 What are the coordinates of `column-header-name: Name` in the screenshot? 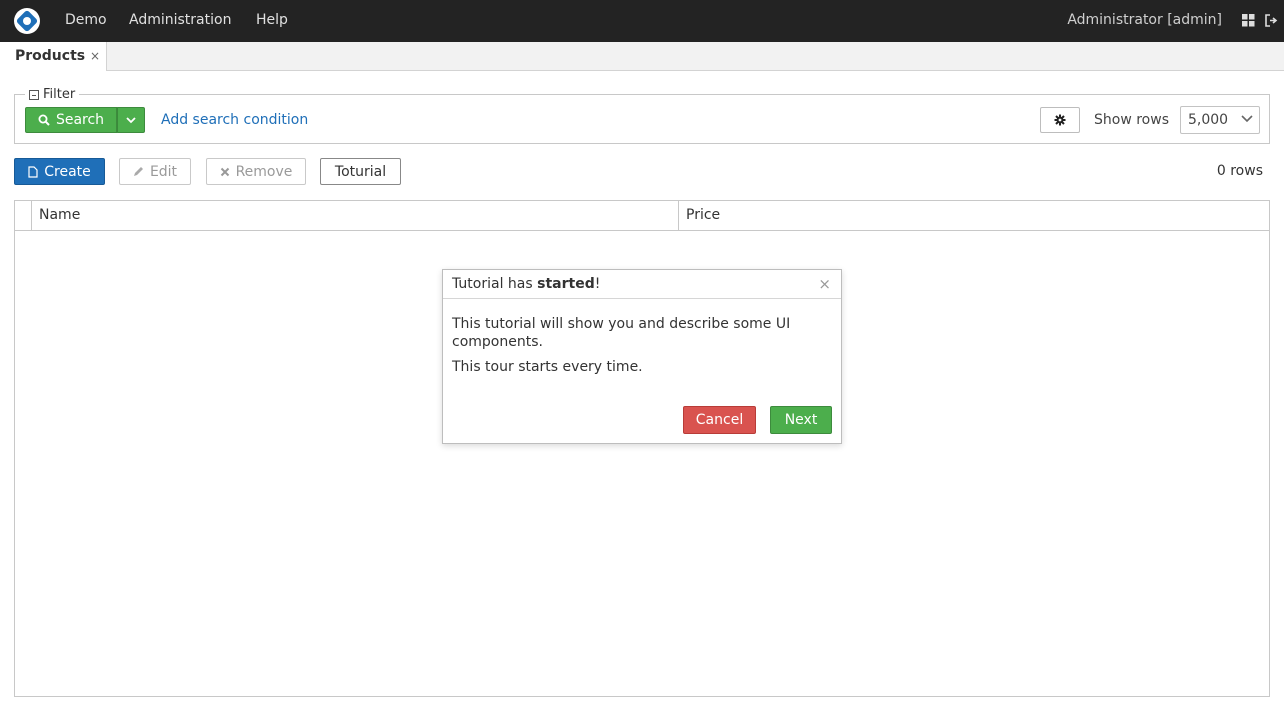 It's located at (355, 215).